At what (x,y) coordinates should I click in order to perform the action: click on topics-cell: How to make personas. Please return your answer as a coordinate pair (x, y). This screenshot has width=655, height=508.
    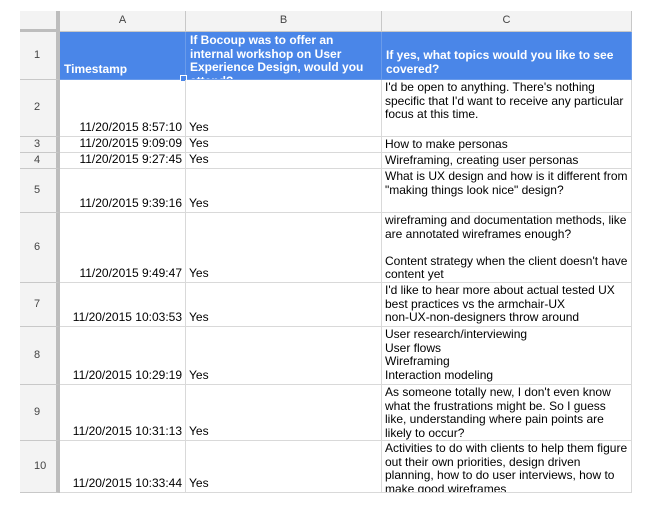
    Looking at the image, I should click on (507, 145).